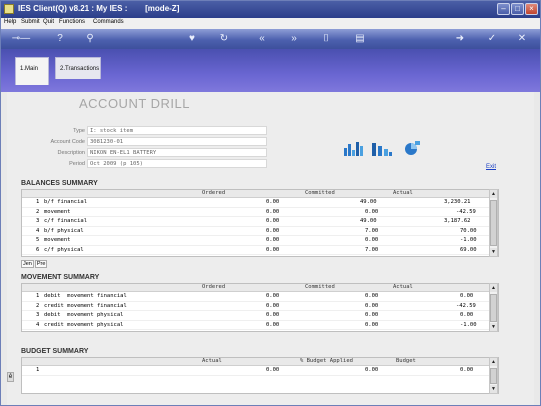 Image resolution: width=541 pixels, height=406 pixels. Describe the element at coordinates (270, 39) in the screenshot. I see `toolbar: ⊸— ? ⚲ ♥ ↻ « » ⌷ ▤ ➜ ✓ ✕` at that location.